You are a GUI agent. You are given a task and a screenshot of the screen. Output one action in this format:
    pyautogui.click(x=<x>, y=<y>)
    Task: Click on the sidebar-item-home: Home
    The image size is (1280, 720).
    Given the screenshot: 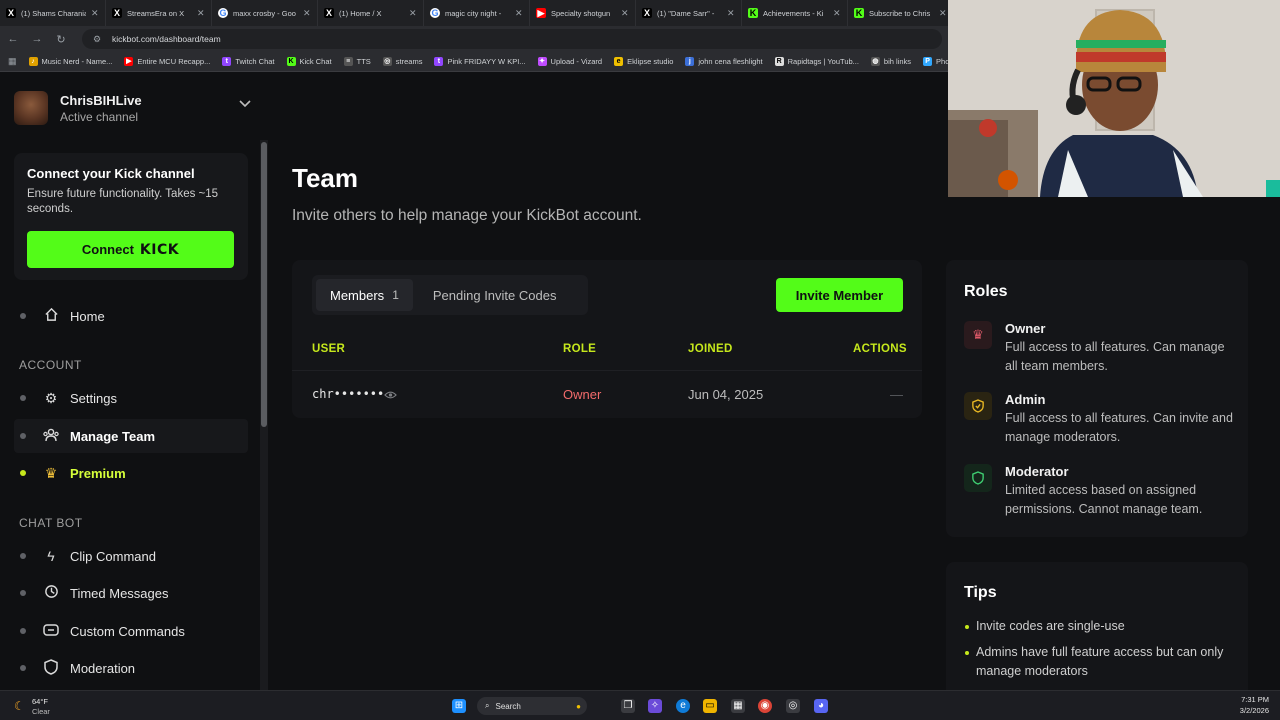 What is the action you would take?
    pyautogui.click(x=131, y=316)
    